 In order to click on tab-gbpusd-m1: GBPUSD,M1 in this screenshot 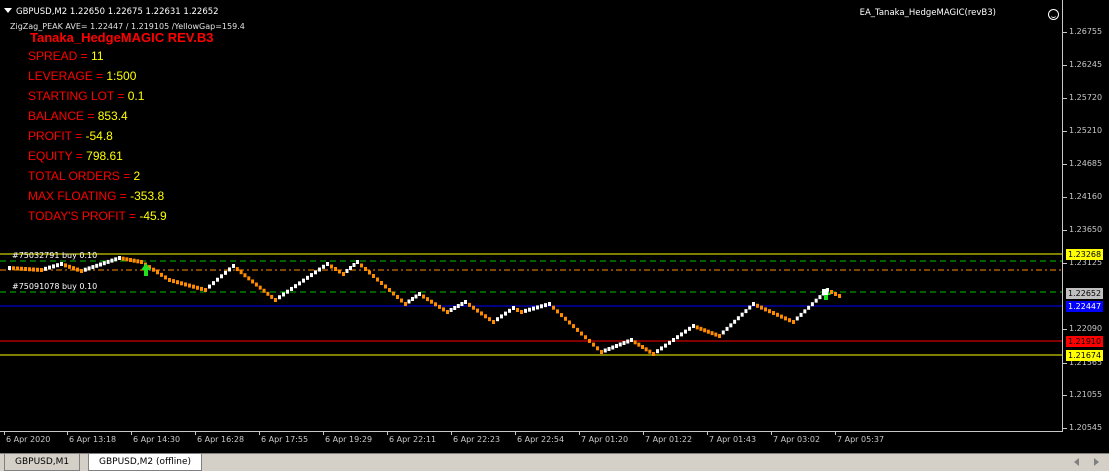, I will do `click(42, 462)`.